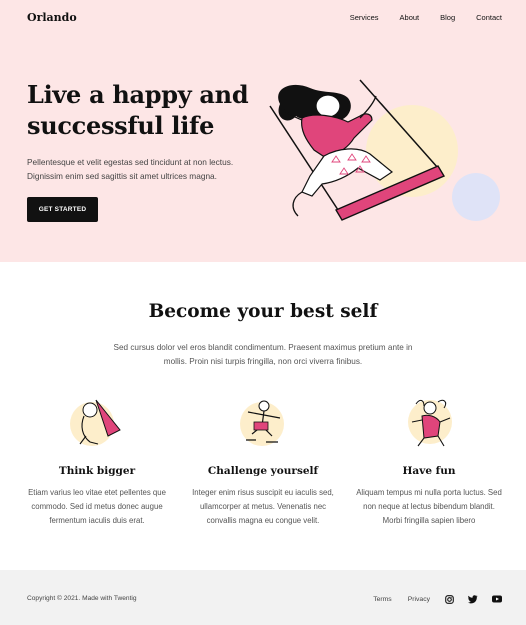 The height and width of the screenshot is (625, 526). What do you see at coordinates (262, 423) in the screenshot?
I see `challenge-yourself-illustration` at bounding box center [262, 423].